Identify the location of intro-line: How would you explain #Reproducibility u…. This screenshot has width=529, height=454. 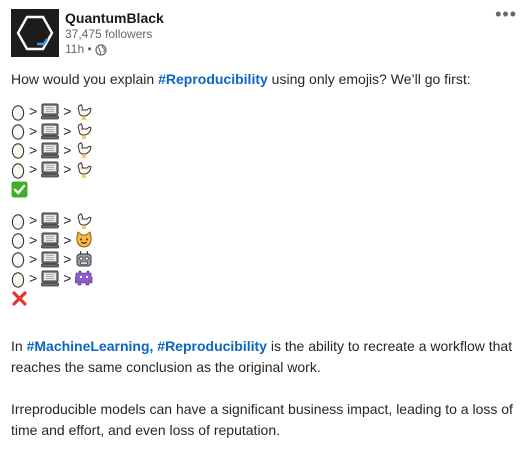
(241, 79).